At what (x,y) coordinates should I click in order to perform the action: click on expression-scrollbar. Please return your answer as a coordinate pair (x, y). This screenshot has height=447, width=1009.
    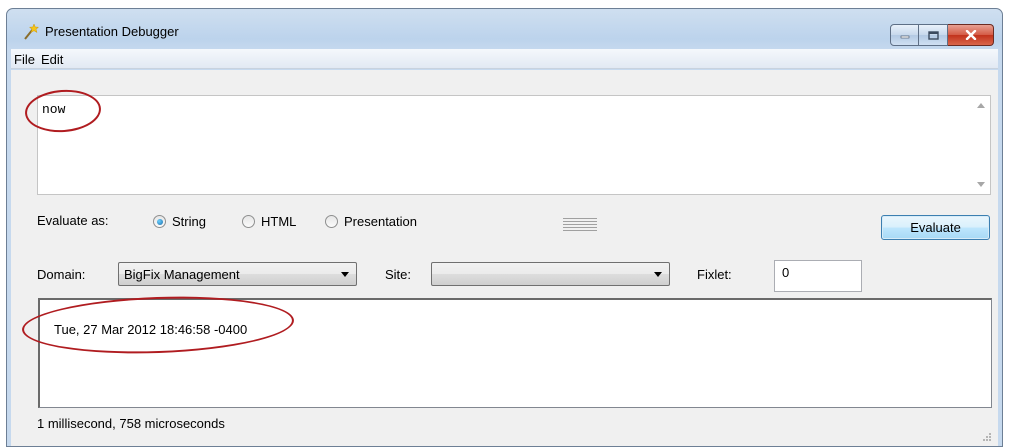
    Looking at the image, I should click on (981, 145).